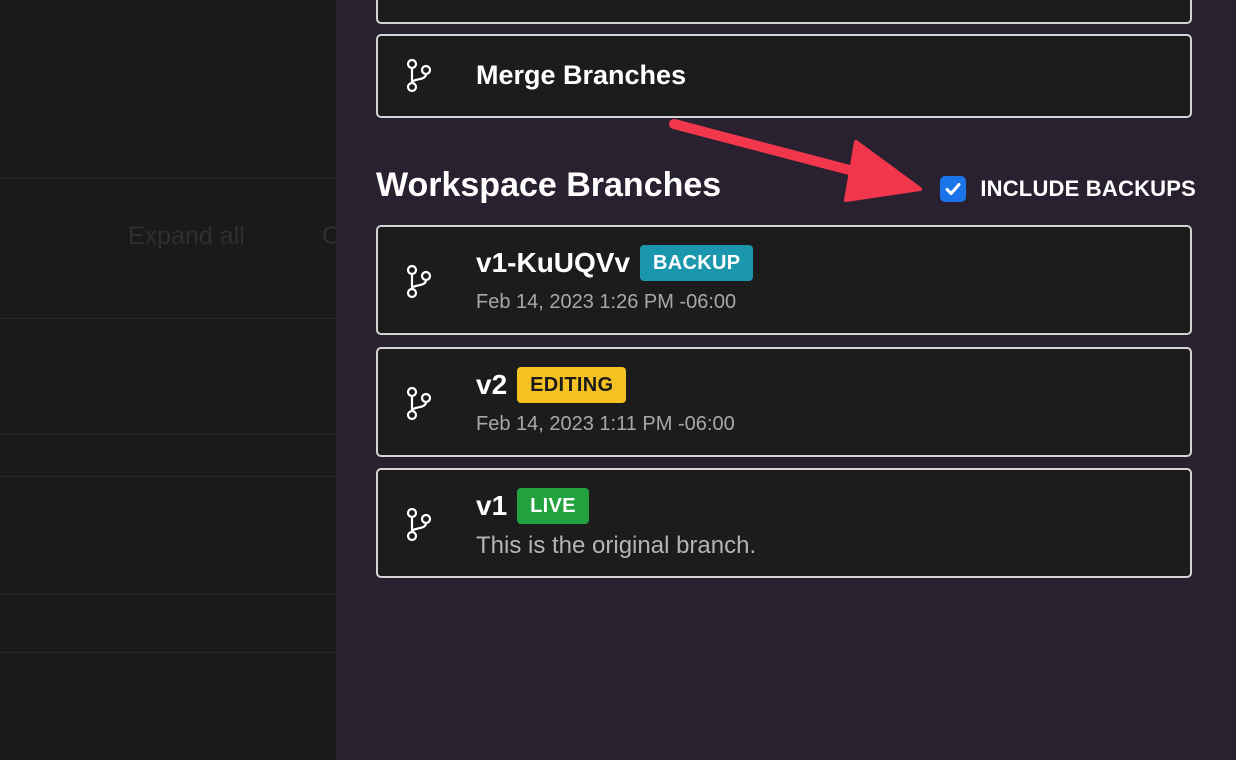 Image resolution: width=1236 pixels, height=760 pixels. Describe the element at coordinates (1088, 188) in the screenshot. I see `include-backups-label: INCLUDE BACKUPS` at that location.